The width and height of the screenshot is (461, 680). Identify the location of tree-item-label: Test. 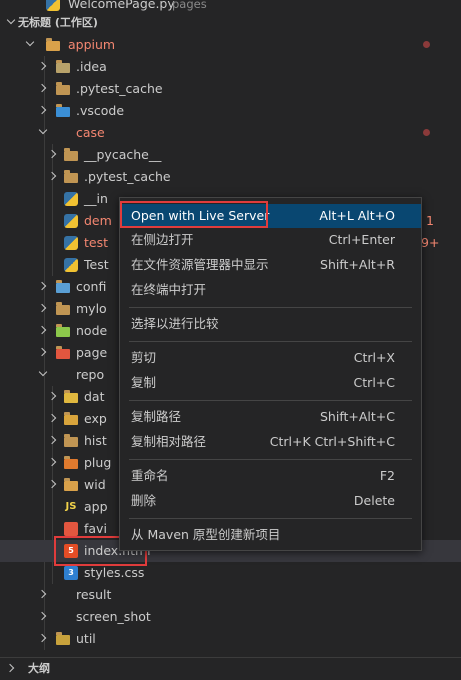
(96, 264).